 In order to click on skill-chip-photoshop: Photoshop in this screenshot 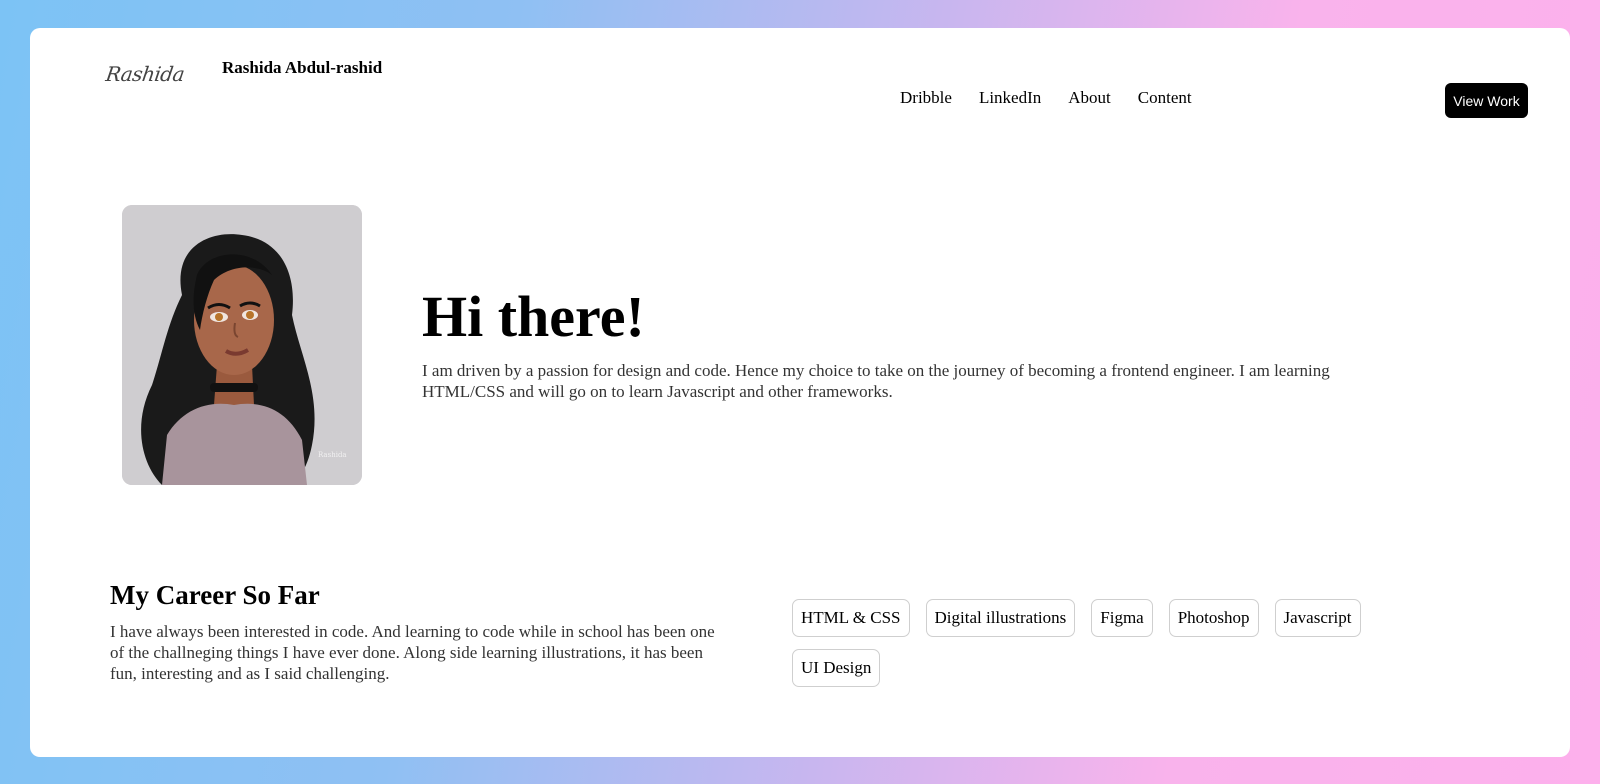, I will do `click(1213, 618)`.